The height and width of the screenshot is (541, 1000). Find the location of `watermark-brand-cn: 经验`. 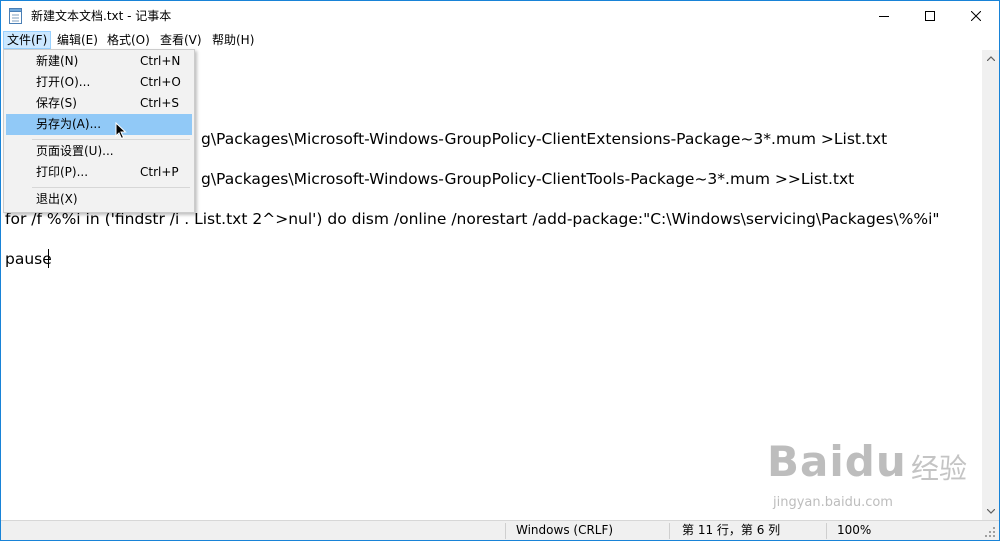

watermark-brand-cn: 经验 is located at coordinates (939, 468).